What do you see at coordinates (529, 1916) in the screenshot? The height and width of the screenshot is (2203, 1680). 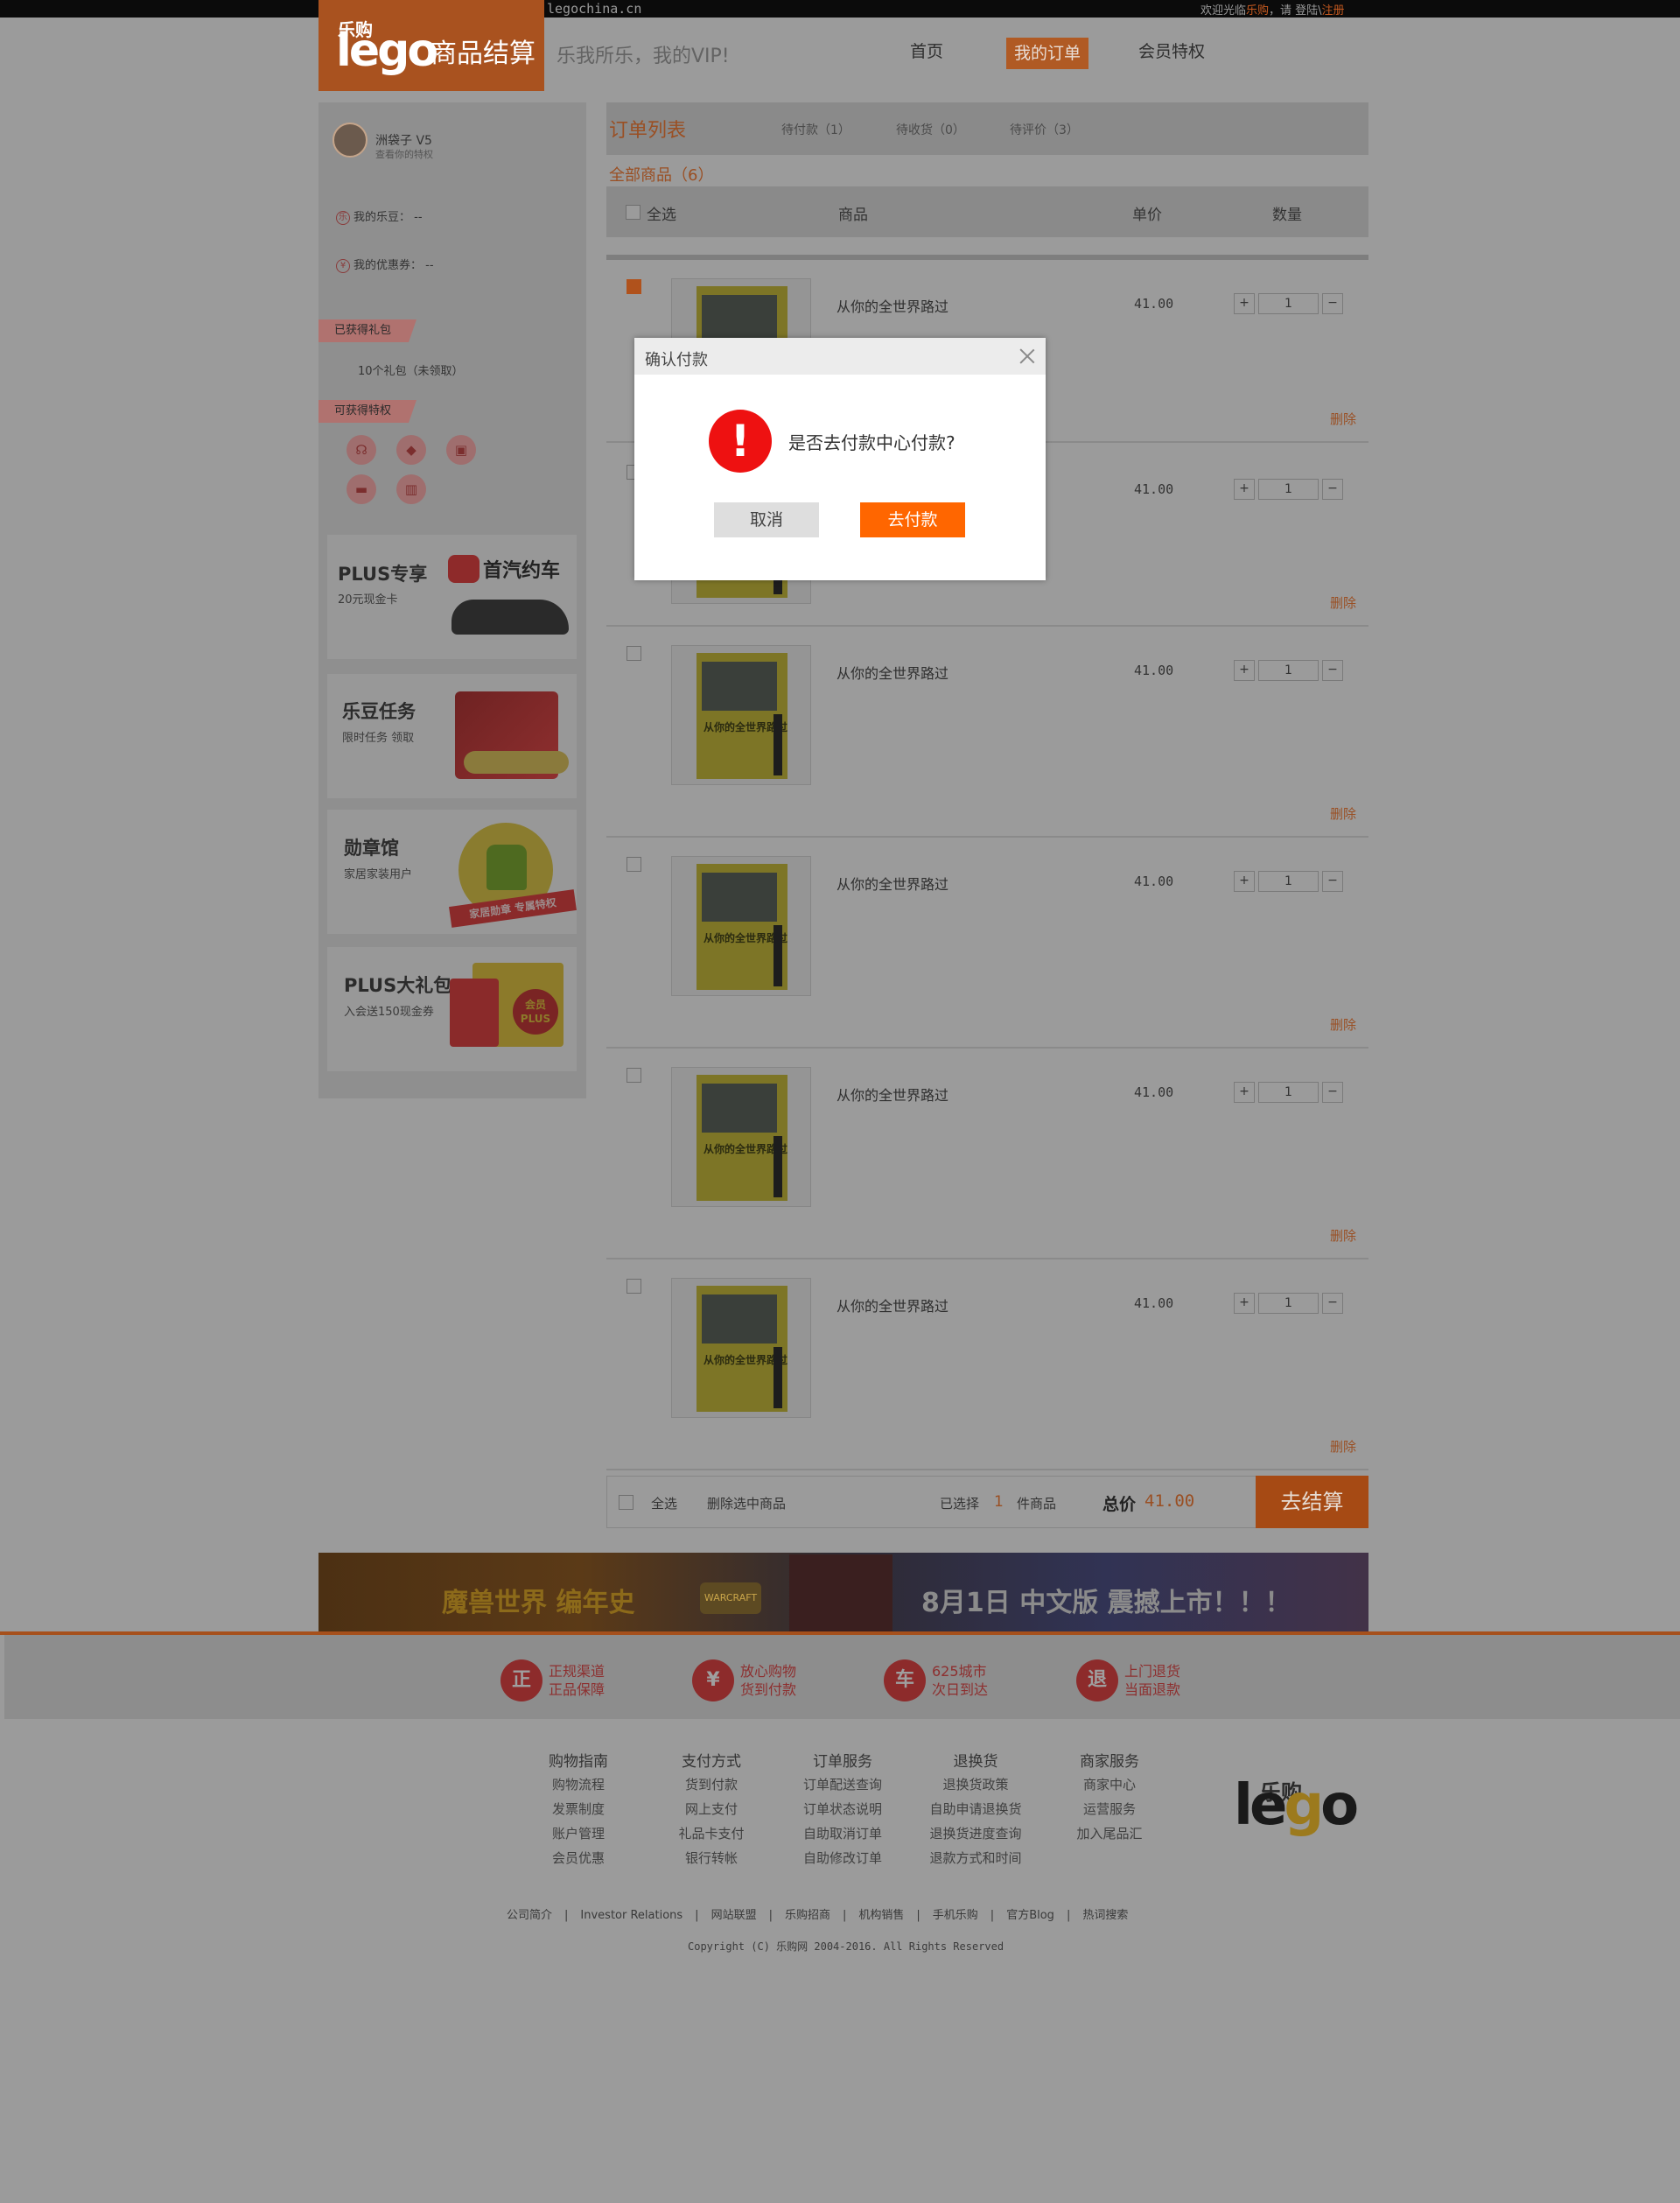 I see `footer-bottom-link: 公司简介` at bounding box center [529, 1916].